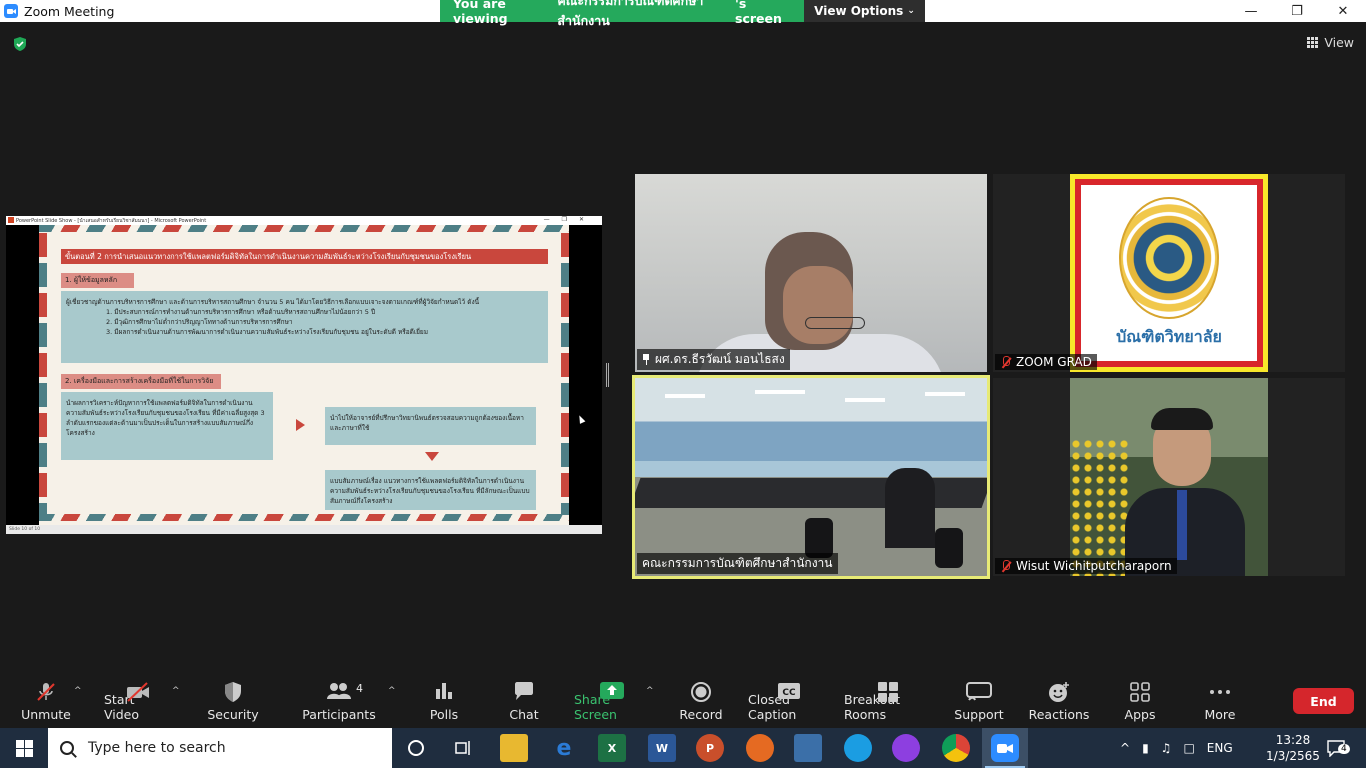 Image resolution: width=1366 pixels, height=768 pixels. Describe the element at coordinates (630, 14) in the screenshot. I see `presenter-name: คณะกรรมการบัณฑิตศึกษาสำนักงาน` at that location.